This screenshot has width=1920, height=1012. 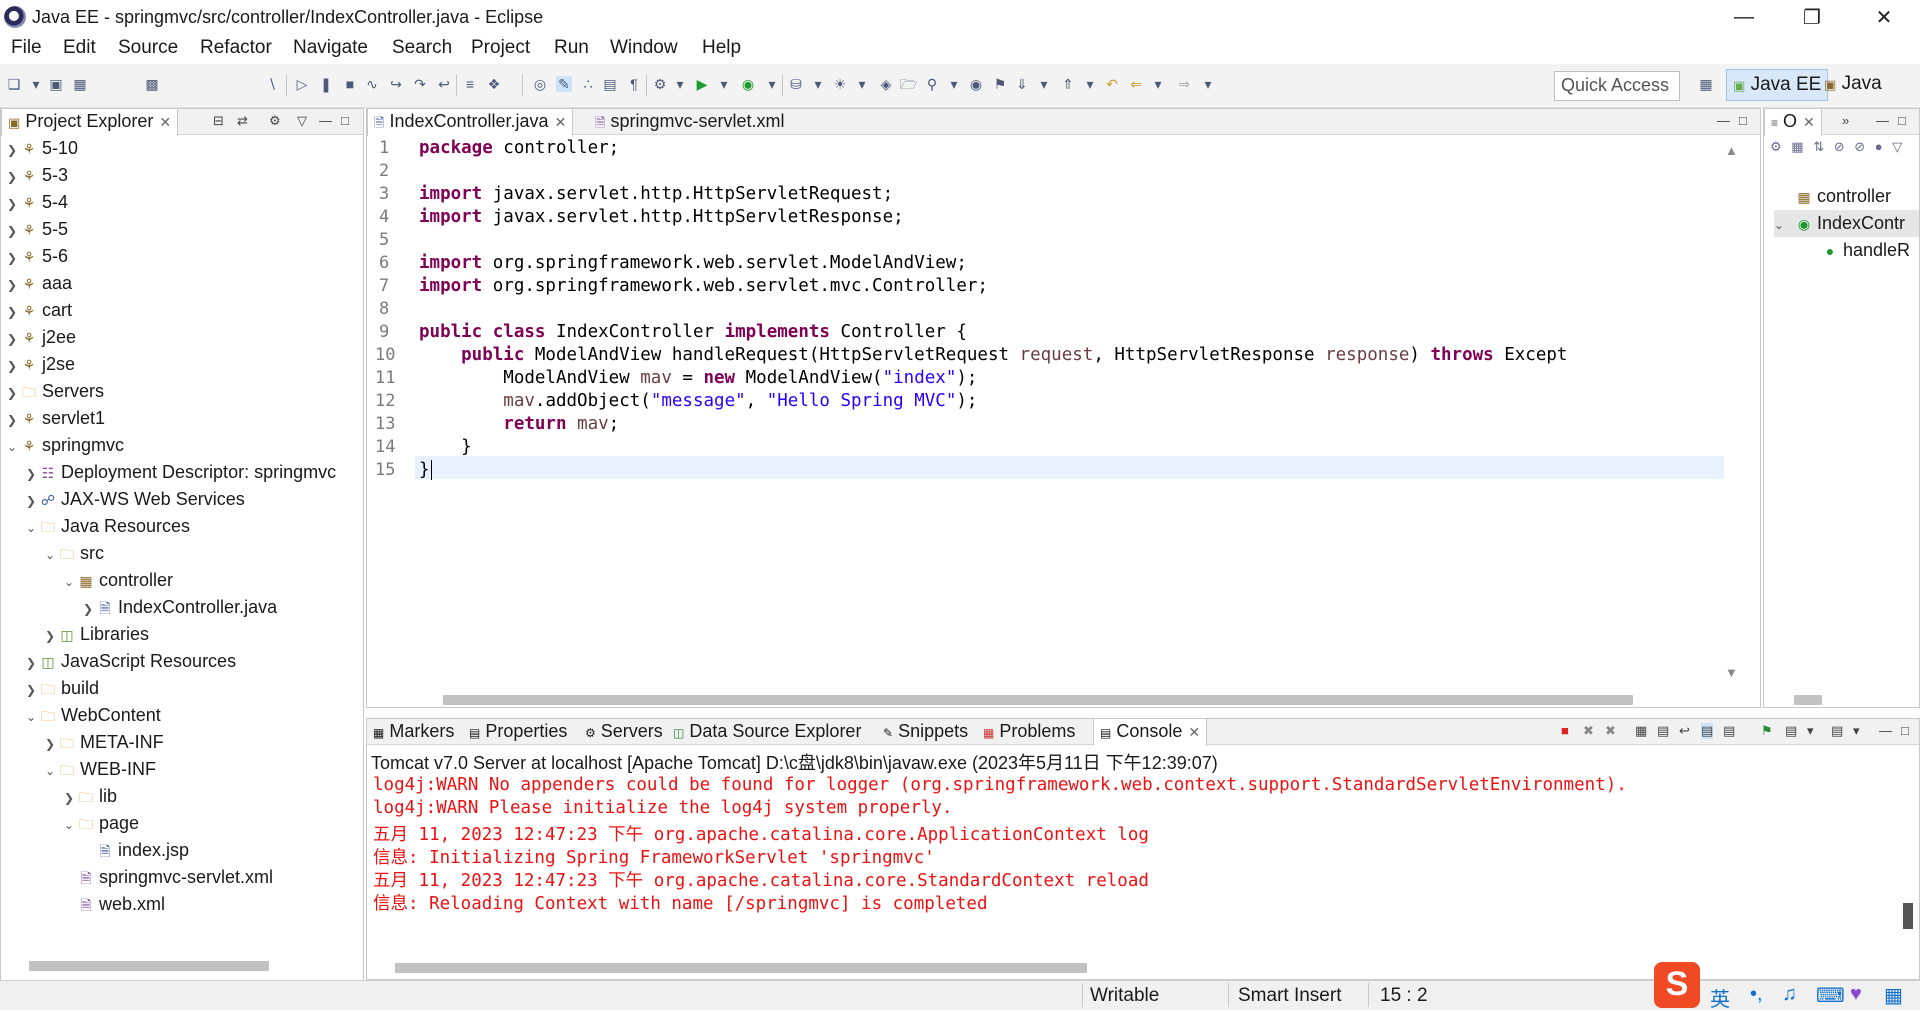 I want to click on tree-item: 🗎 web.xml, so click(x=114, y=904).